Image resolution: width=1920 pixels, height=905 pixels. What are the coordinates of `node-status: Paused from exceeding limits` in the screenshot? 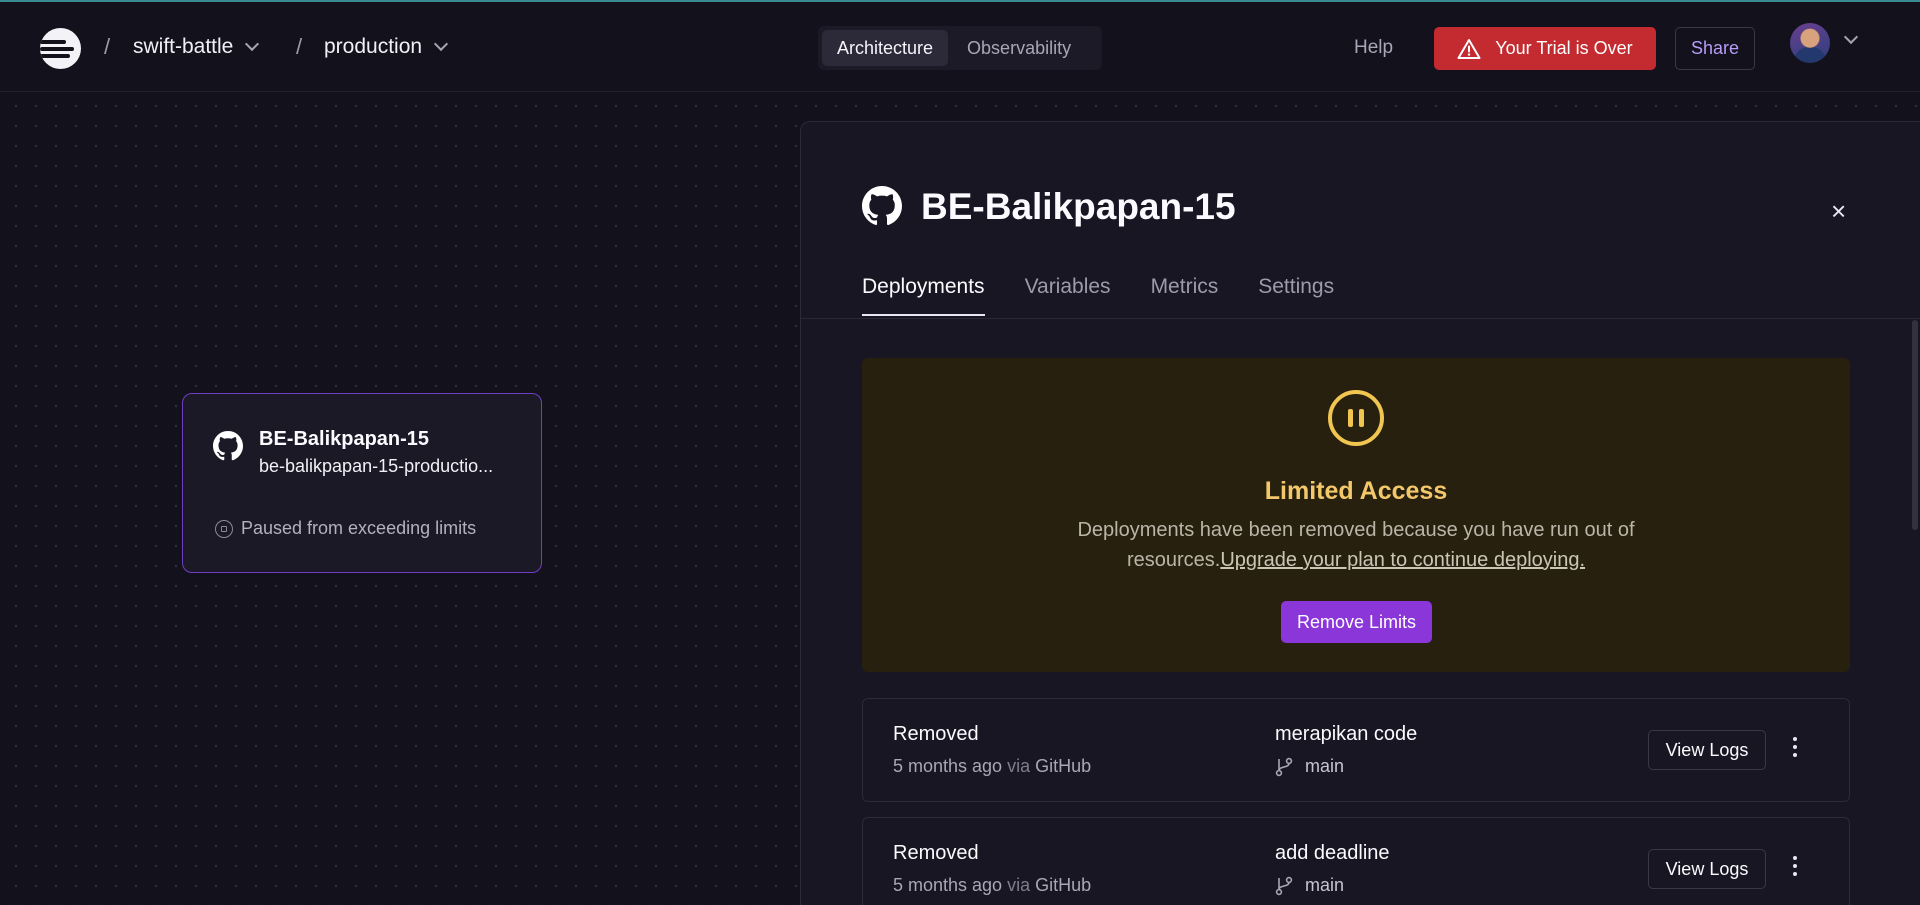 It's located at (345, 528).